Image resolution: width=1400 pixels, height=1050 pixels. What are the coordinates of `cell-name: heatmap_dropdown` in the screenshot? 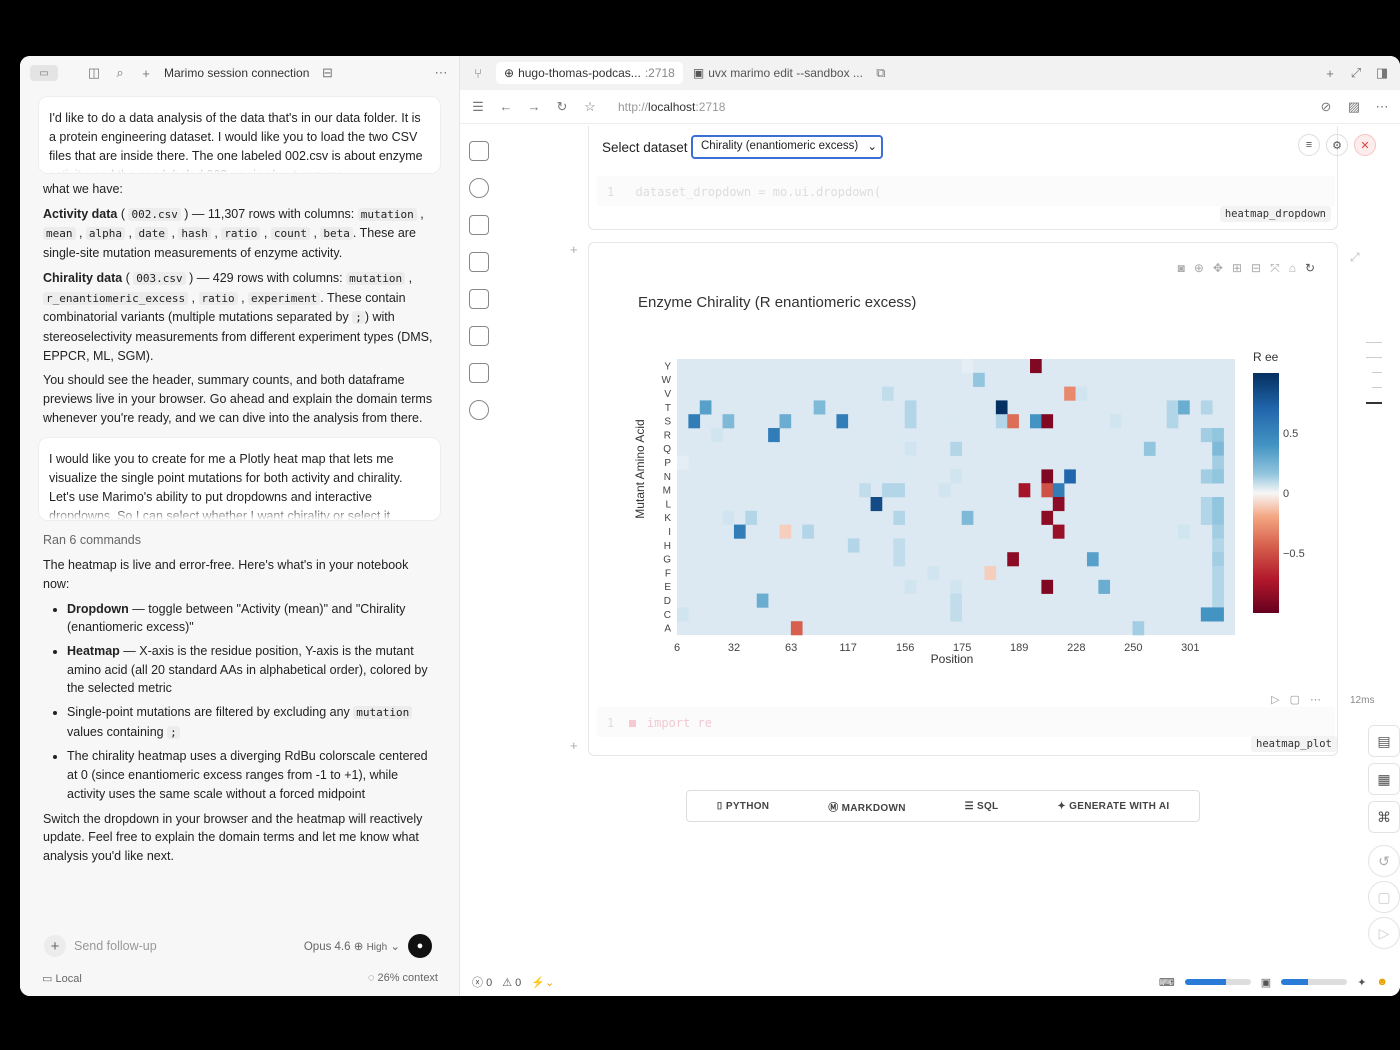 It's located at (1275, 214).